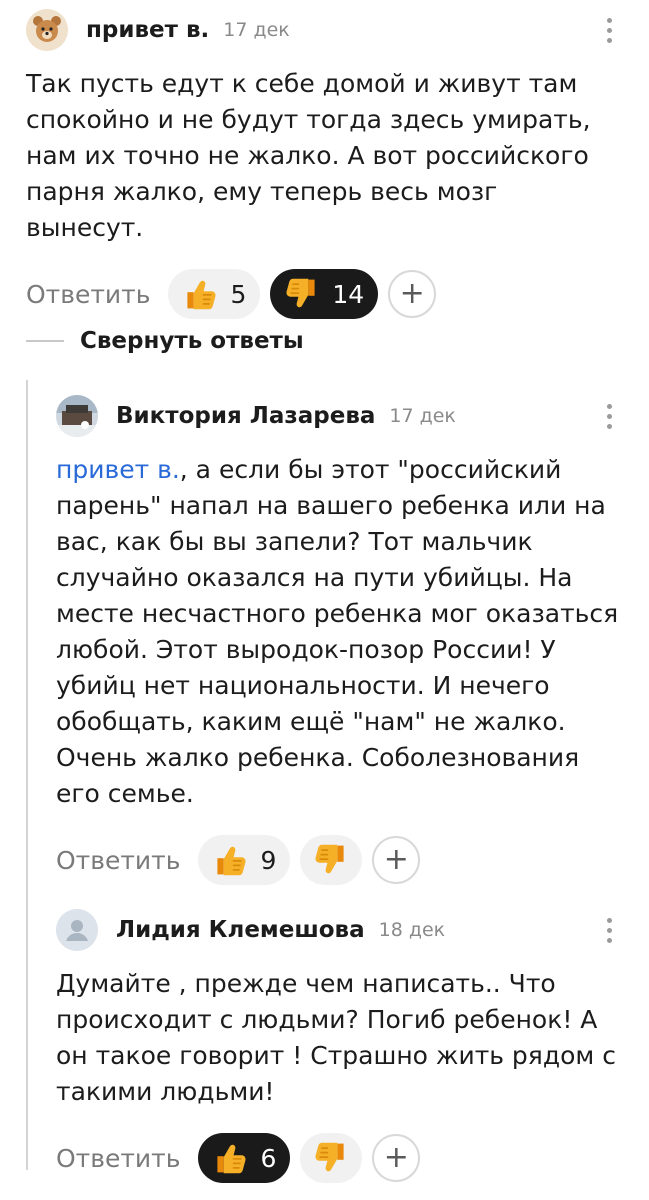 Image resolution: width=649 pixels, height=1200 pixels. What do you see at coordinates (324, 294) in the screenshot?
I see `dislike-button: 14` at bounding box center [324, 294].